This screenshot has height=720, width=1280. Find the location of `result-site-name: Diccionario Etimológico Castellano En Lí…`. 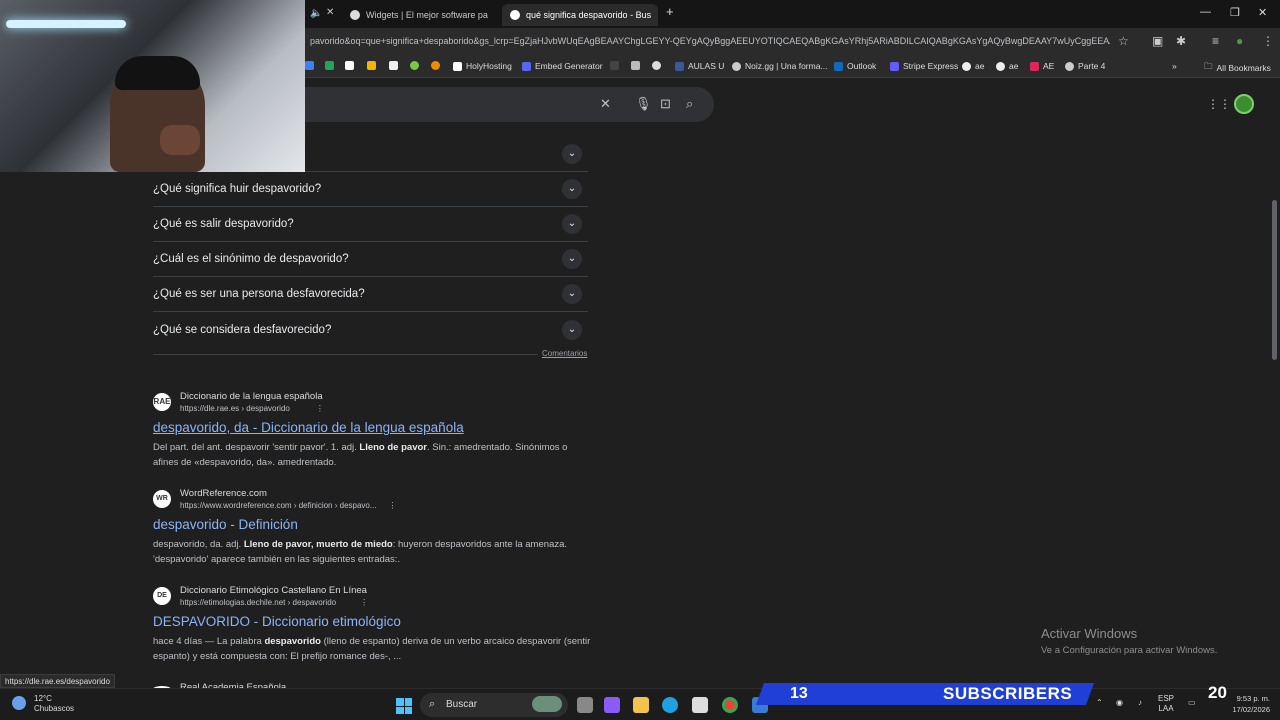

result-site-name: Diccionario Etimológico Castellano En Lí… is located at coordinates (273, 590).